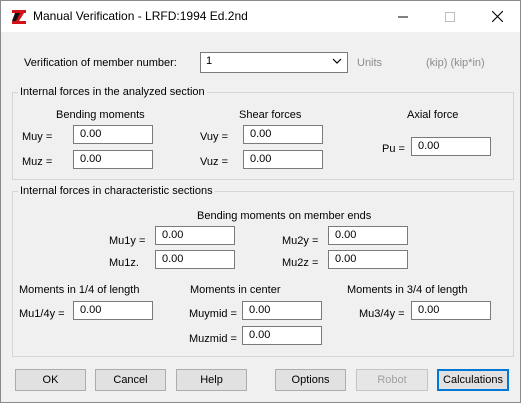  What do you see at coordinates (274, 62) in the screenshot?
I see `member-number-select: 1` at bounding box center [274, 62].